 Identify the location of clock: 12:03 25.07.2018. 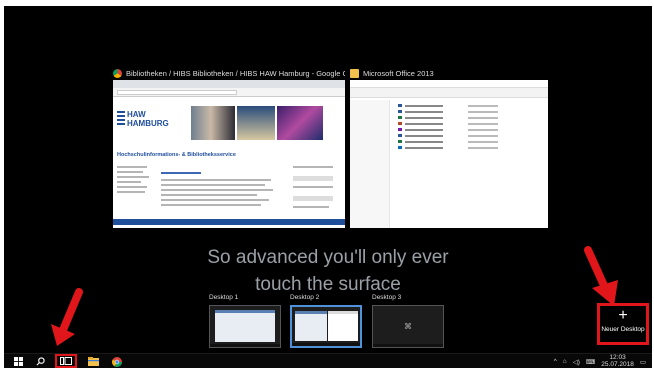
(617, 361).